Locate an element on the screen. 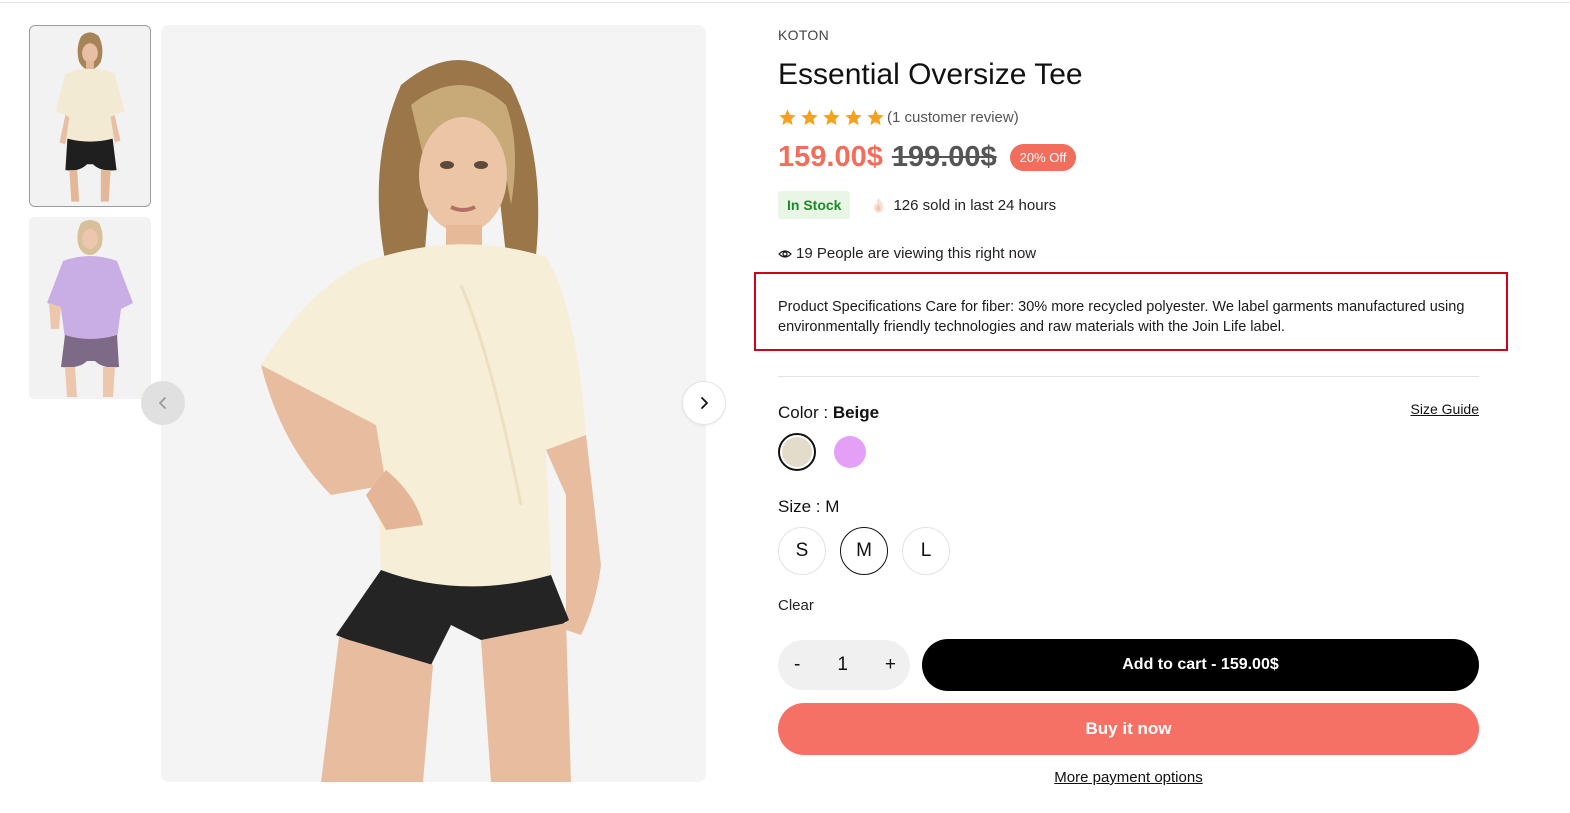 The height and width of the screenshot is (813, 1570). thumbnail-lilac-tee is located at coordinates (90, 308).